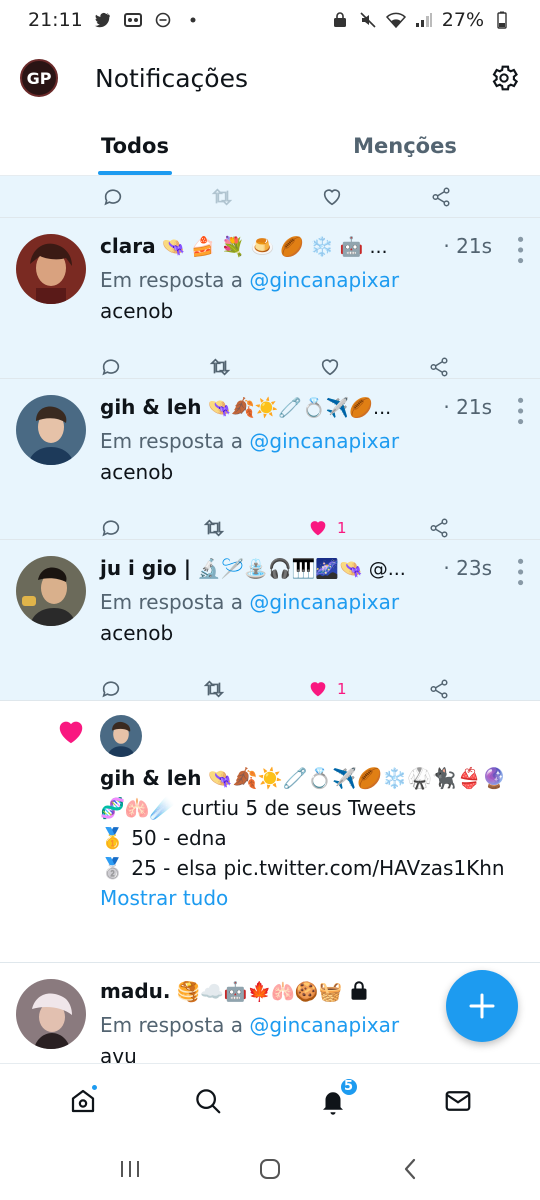  I want to click on recent-apps-icon, so click(130, 1168).